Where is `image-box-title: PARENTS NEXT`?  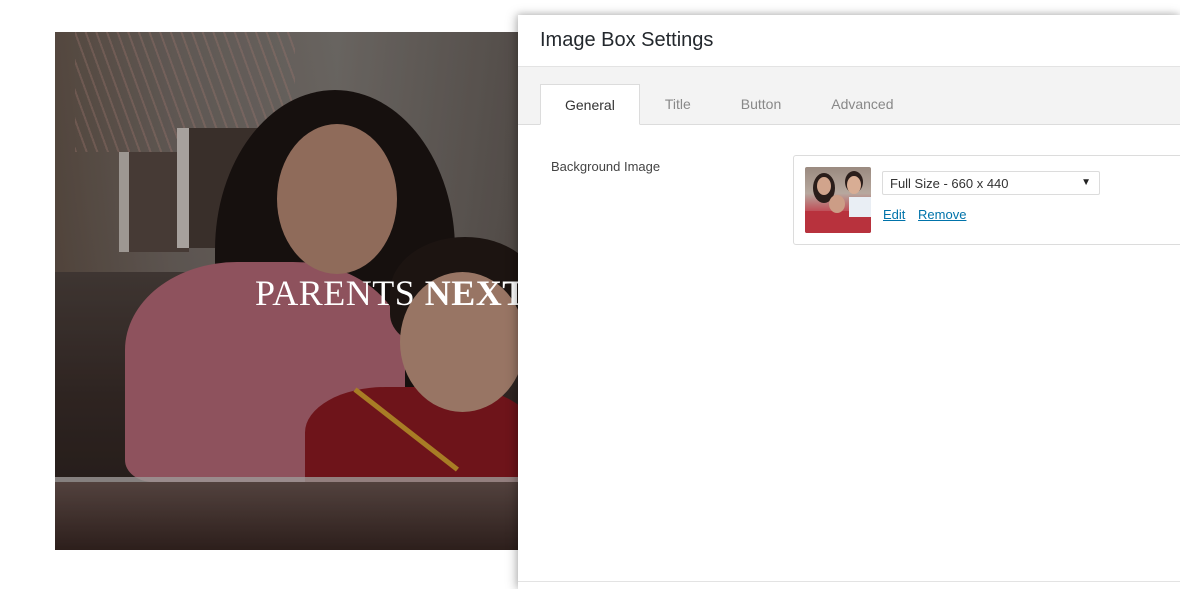 image-box-title: PARENTS NEXT is located at coordinates (390, 293).